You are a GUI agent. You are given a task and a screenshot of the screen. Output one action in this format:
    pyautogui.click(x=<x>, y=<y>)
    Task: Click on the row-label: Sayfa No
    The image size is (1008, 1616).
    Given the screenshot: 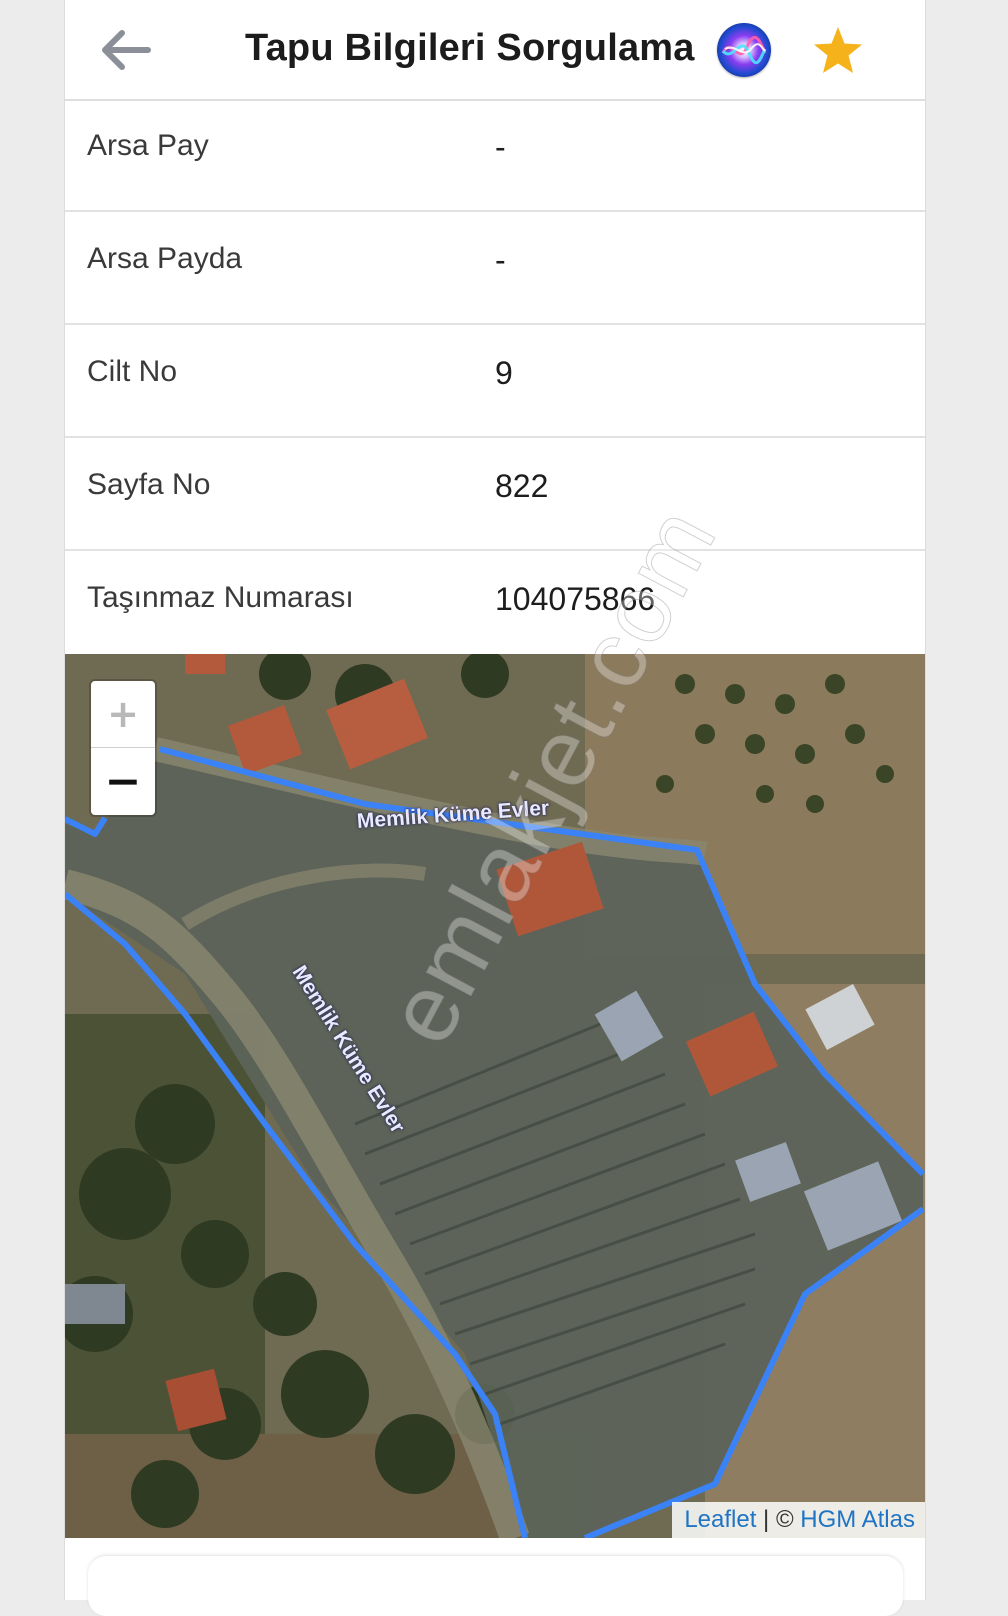 What is the action you would take?
    pyautogui.click(x=149, y=484)
    